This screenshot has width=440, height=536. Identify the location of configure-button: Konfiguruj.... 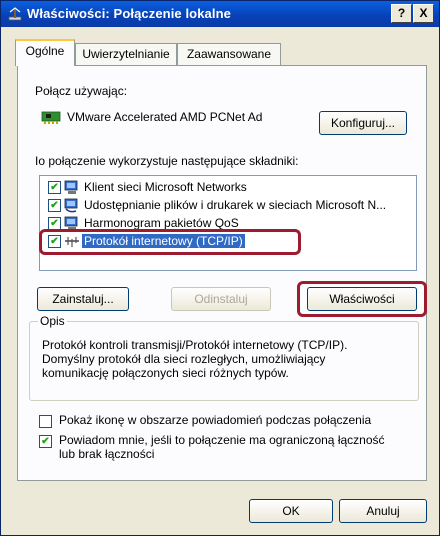
(363, 123).